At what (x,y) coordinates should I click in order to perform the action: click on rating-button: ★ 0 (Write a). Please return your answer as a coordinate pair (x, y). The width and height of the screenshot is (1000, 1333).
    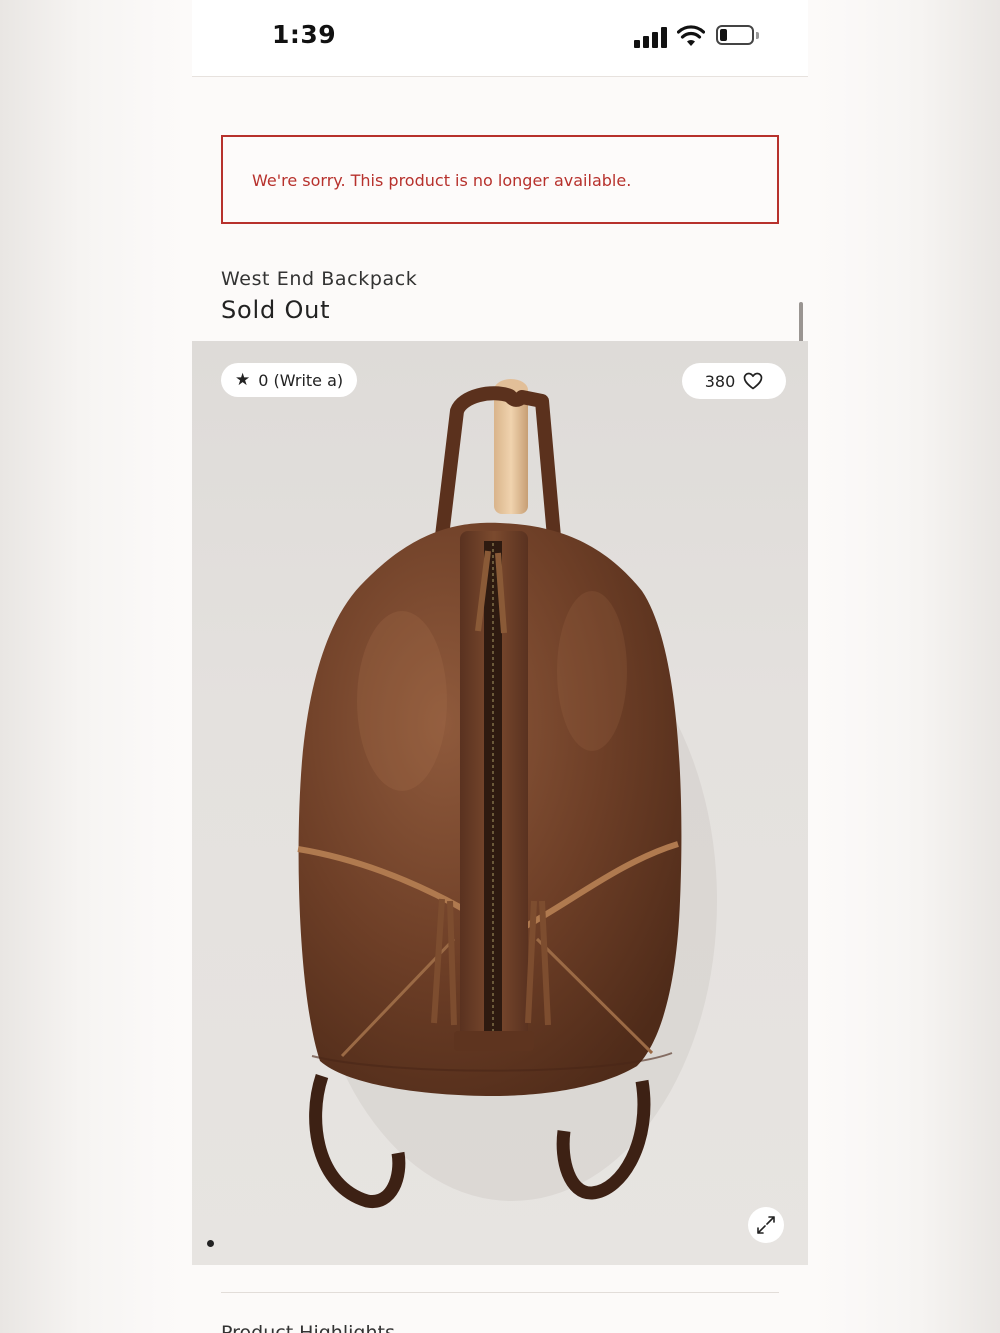
    Looking at the image, I should click on (289, 380).